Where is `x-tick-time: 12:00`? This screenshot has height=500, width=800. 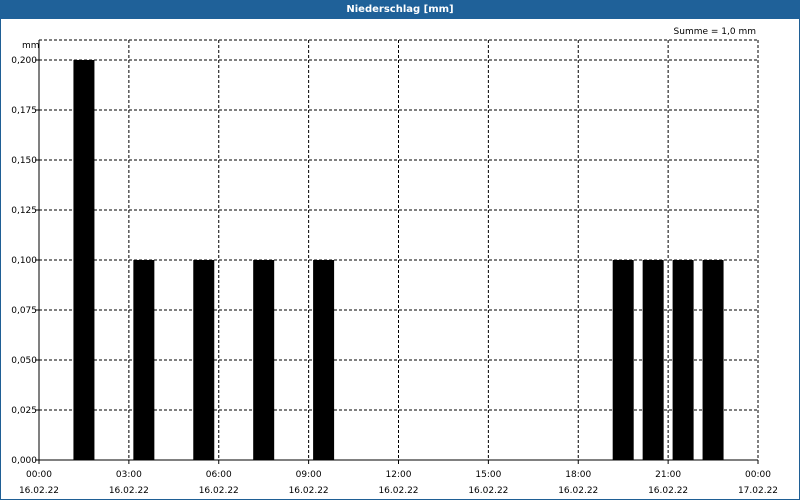 x-tick-time: 12:00 is located at coordinates (399, 475).